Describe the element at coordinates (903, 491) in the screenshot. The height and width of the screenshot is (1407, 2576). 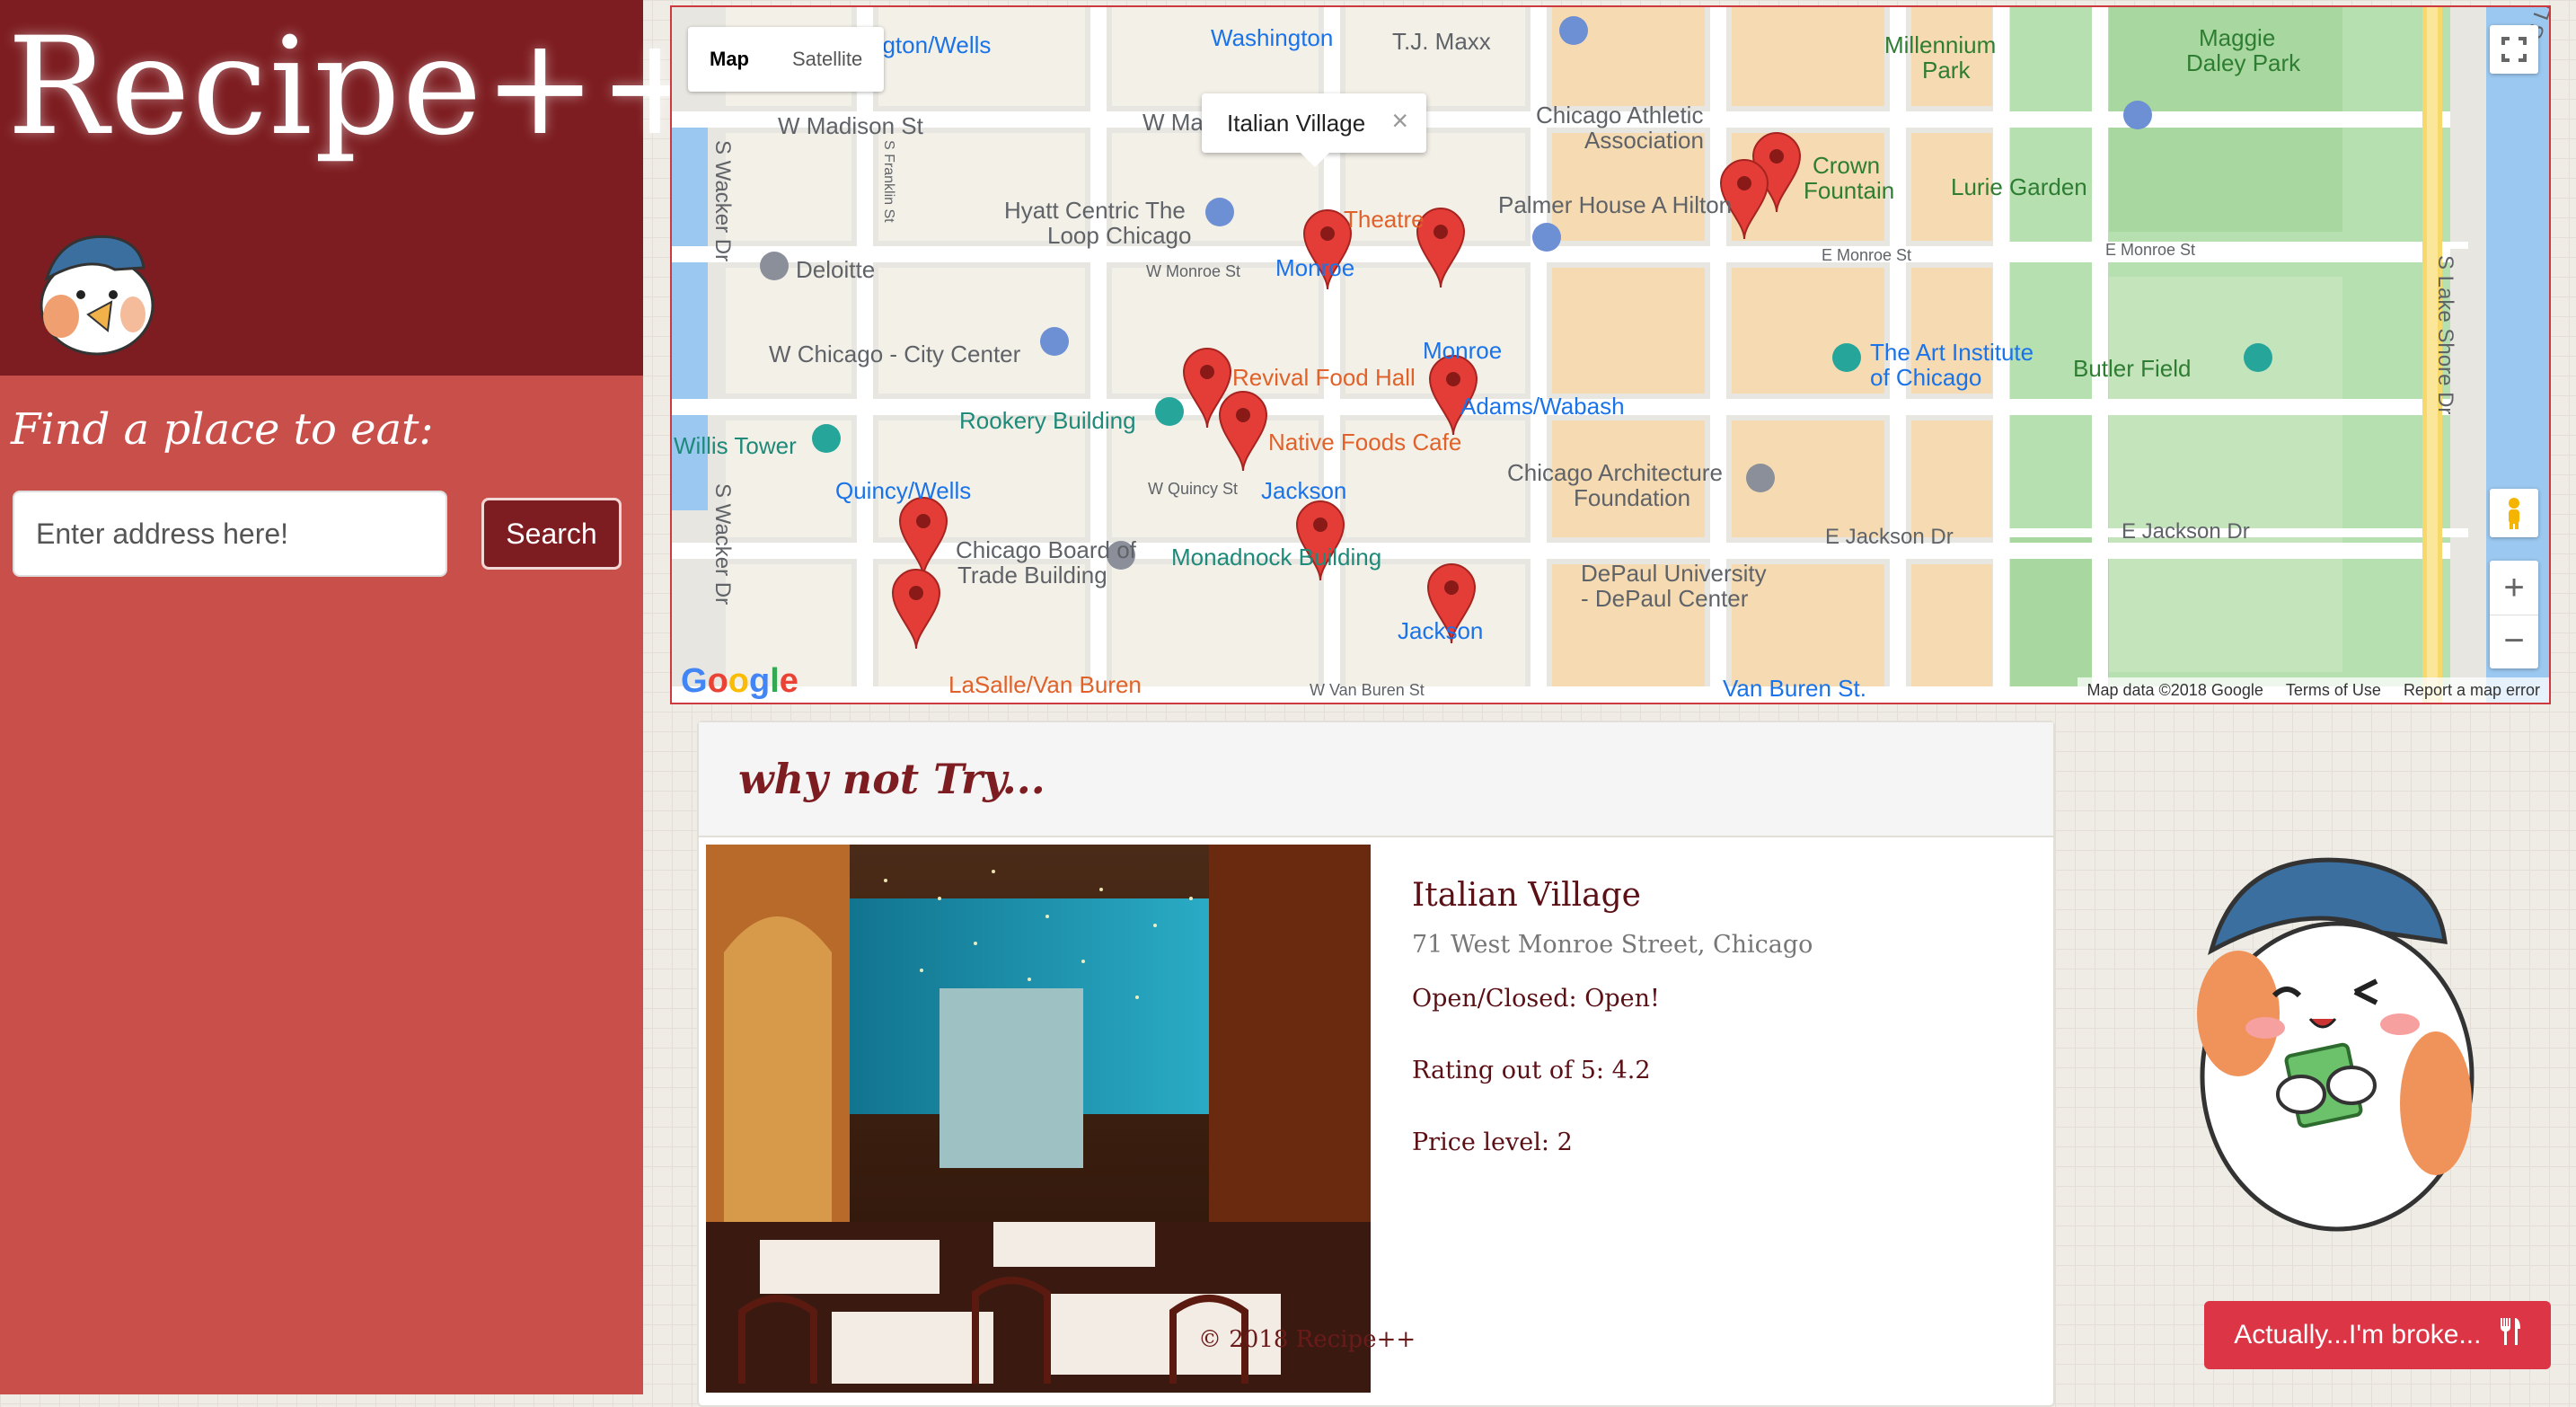
I see `map-label: Quincy/Wells` at that location.